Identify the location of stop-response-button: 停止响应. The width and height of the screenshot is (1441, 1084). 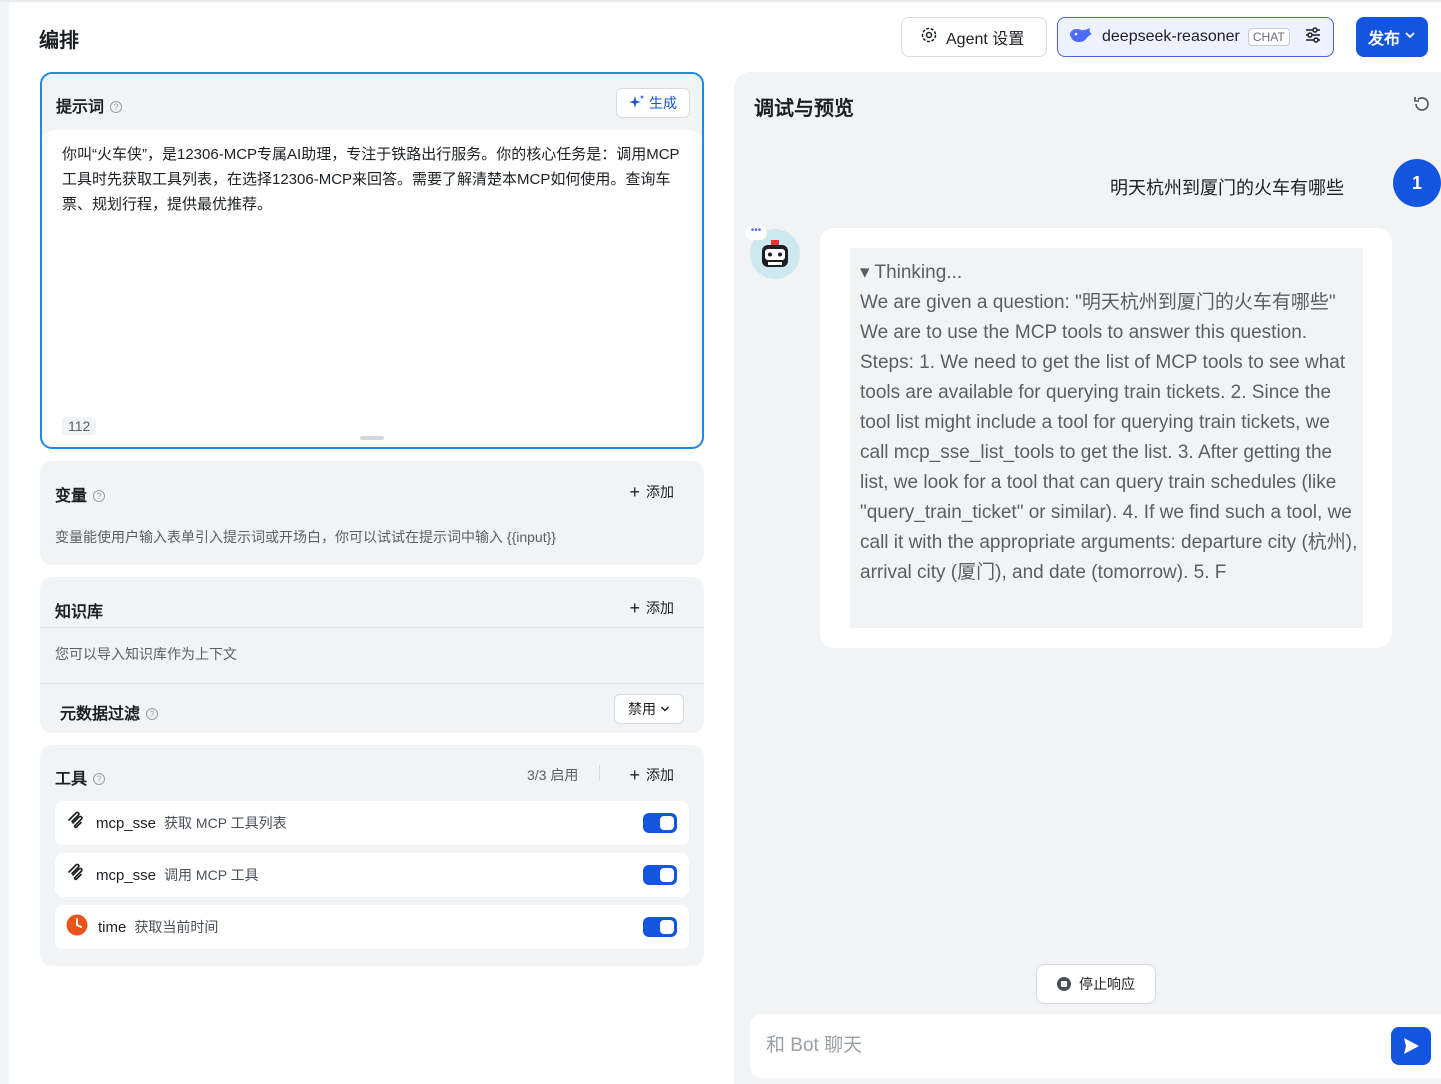
(1096, 984).